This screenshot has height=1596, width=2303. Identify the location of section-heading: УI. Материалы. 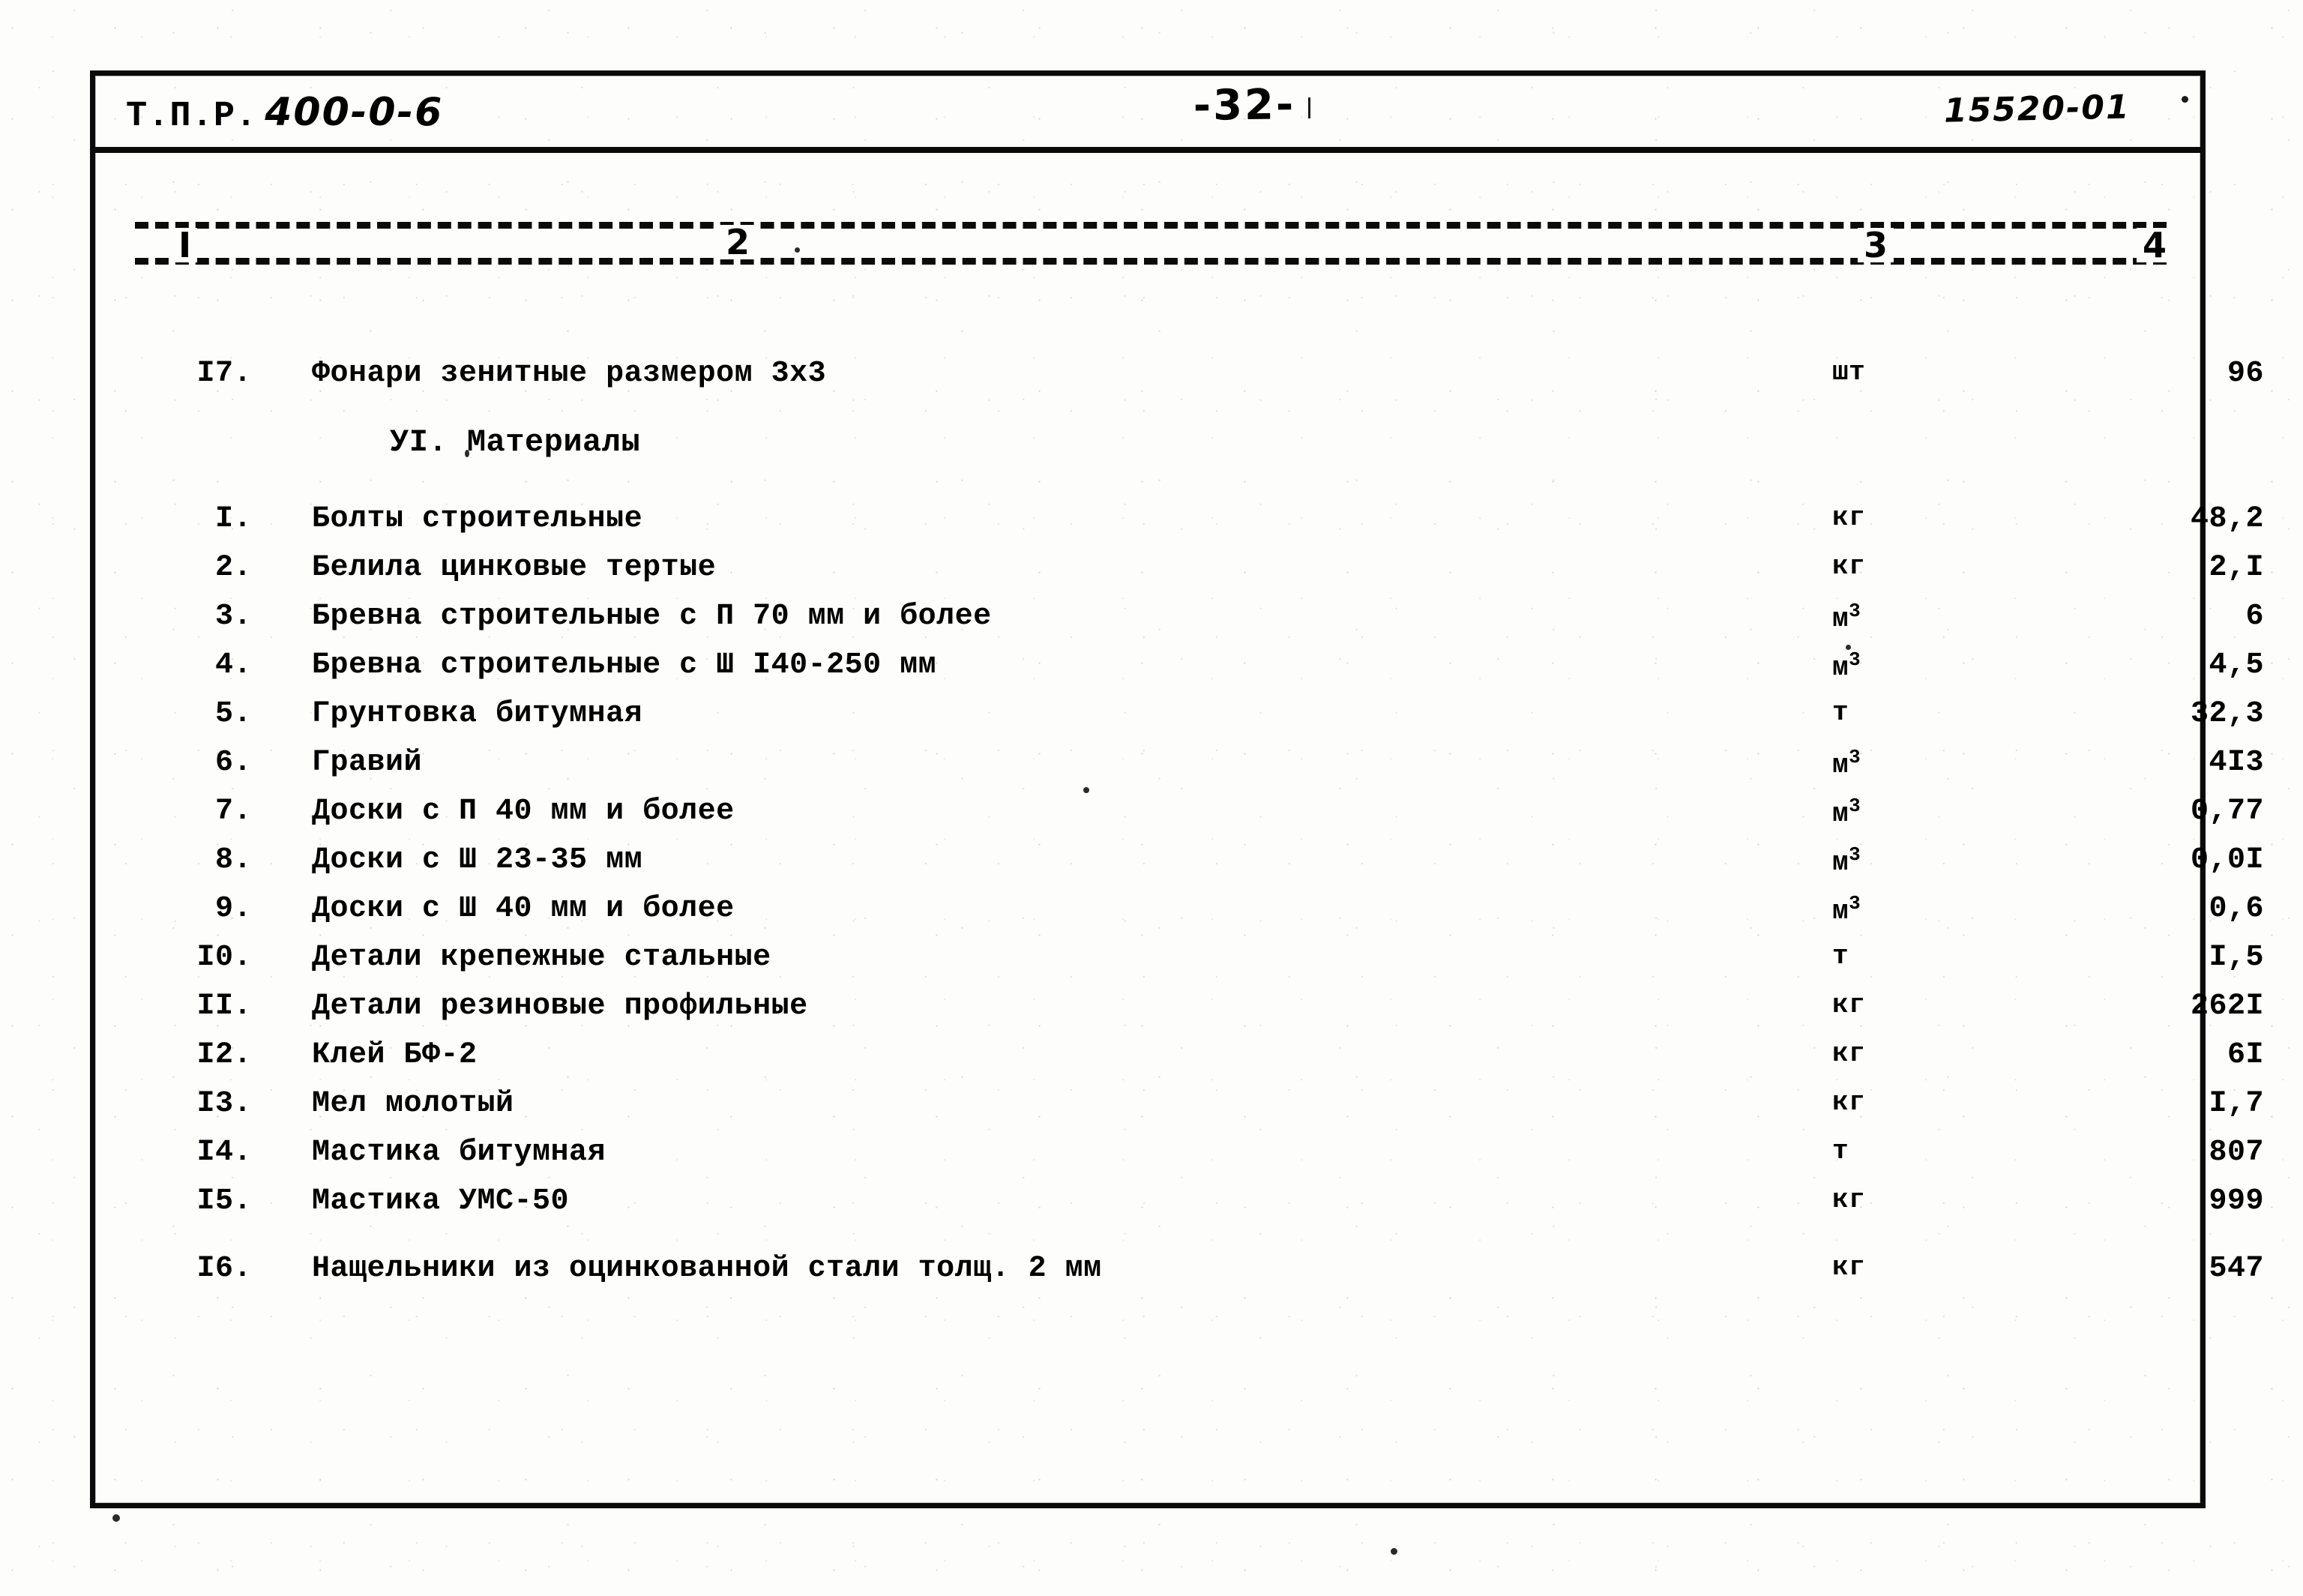
(1148, 448).